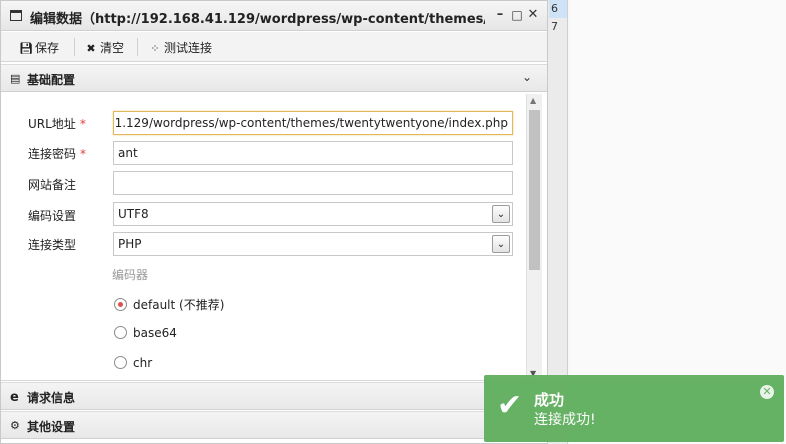  Describe the element at coordinates (510, 405) in the screenshot. I see `checkmark-icon: ✔` at that location.